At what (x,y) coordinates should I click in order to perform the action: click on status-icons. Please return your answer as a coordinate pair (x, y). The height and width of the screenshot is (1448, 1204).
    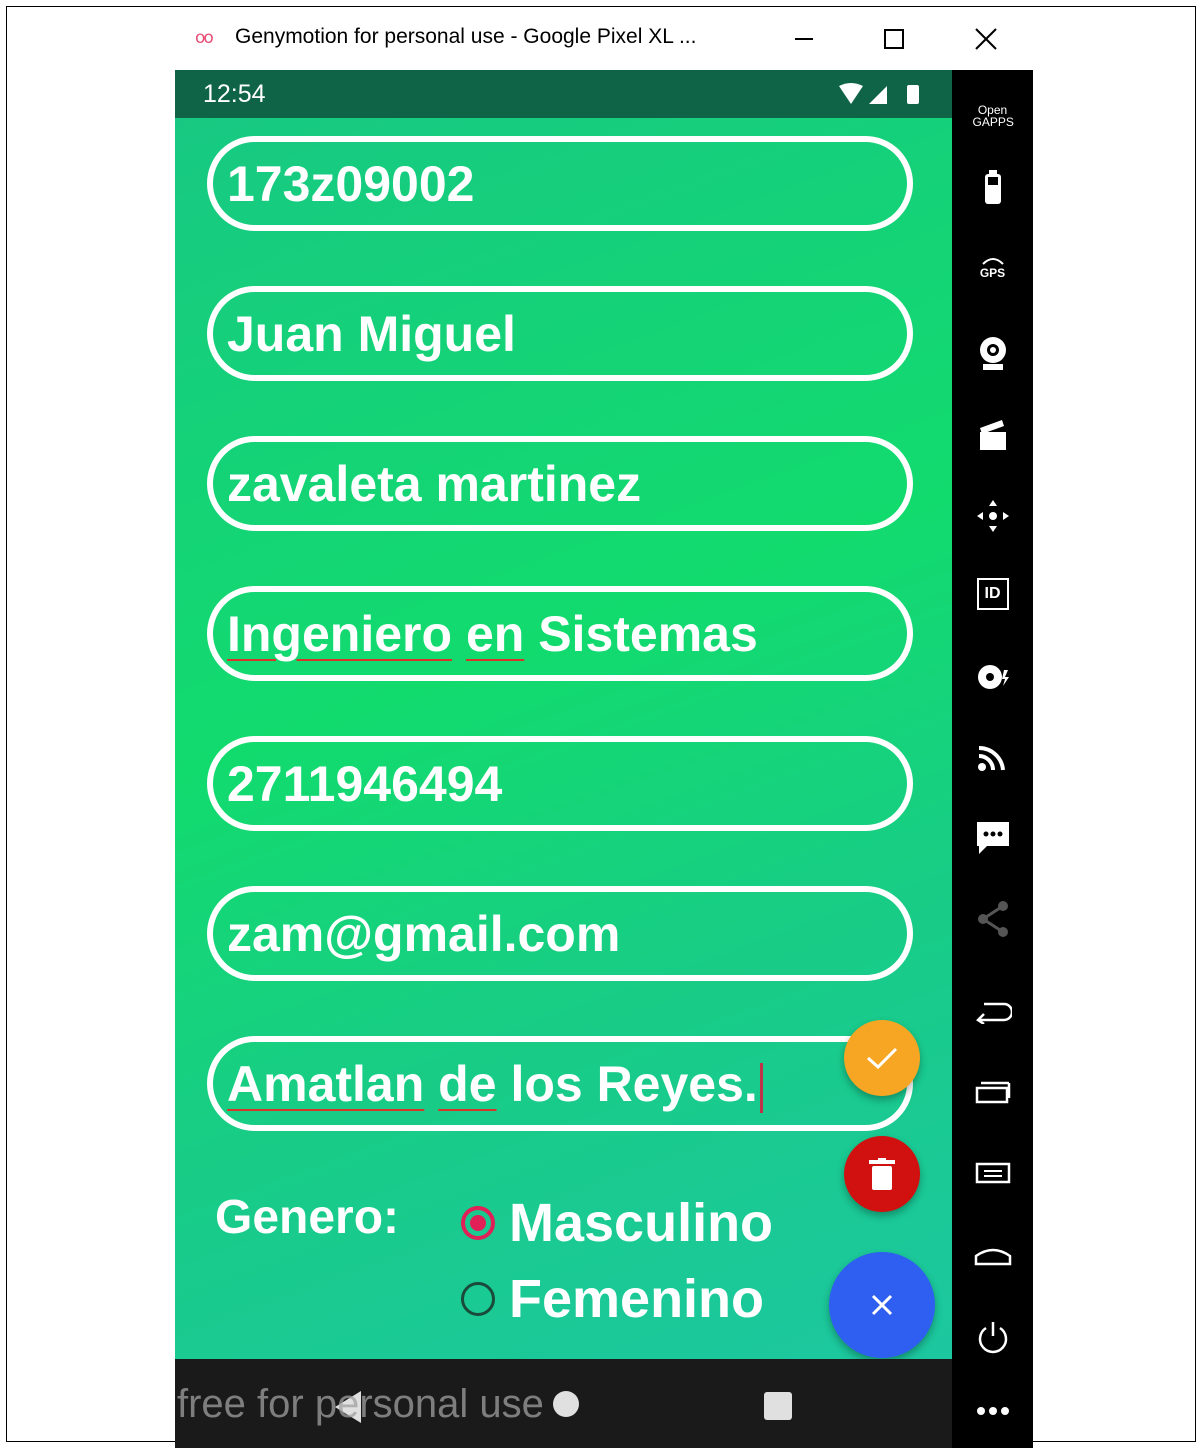
    Looking at the image, I should click on (879, 93).